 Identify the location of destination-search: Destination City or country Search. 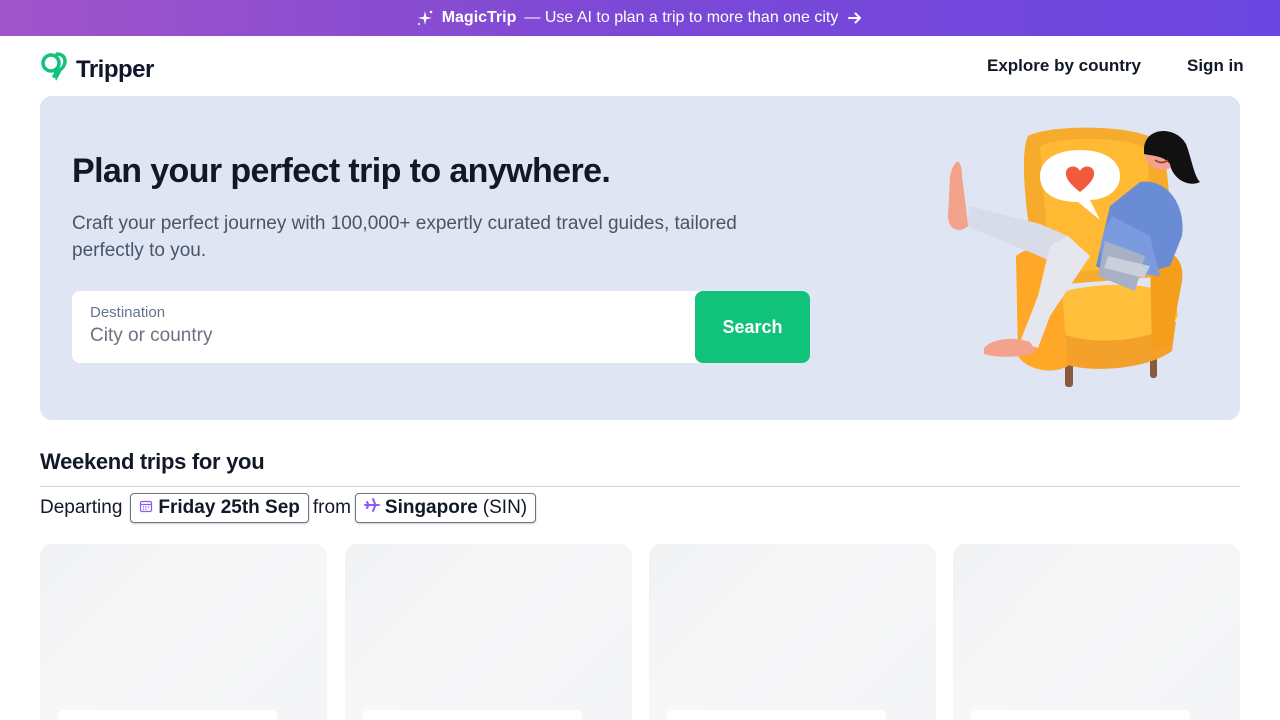
(441, 327).